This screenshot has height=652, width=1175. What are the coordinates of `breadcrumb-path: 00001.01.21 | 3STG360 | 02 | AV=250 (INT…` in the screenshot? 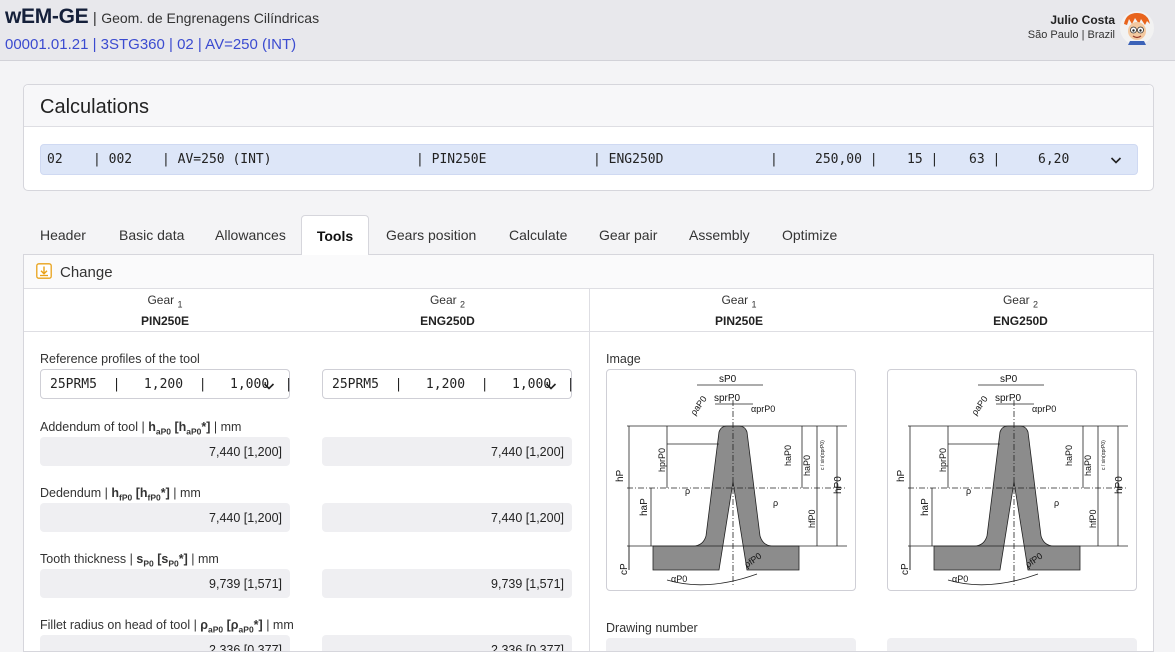 It's located at (150, 44).